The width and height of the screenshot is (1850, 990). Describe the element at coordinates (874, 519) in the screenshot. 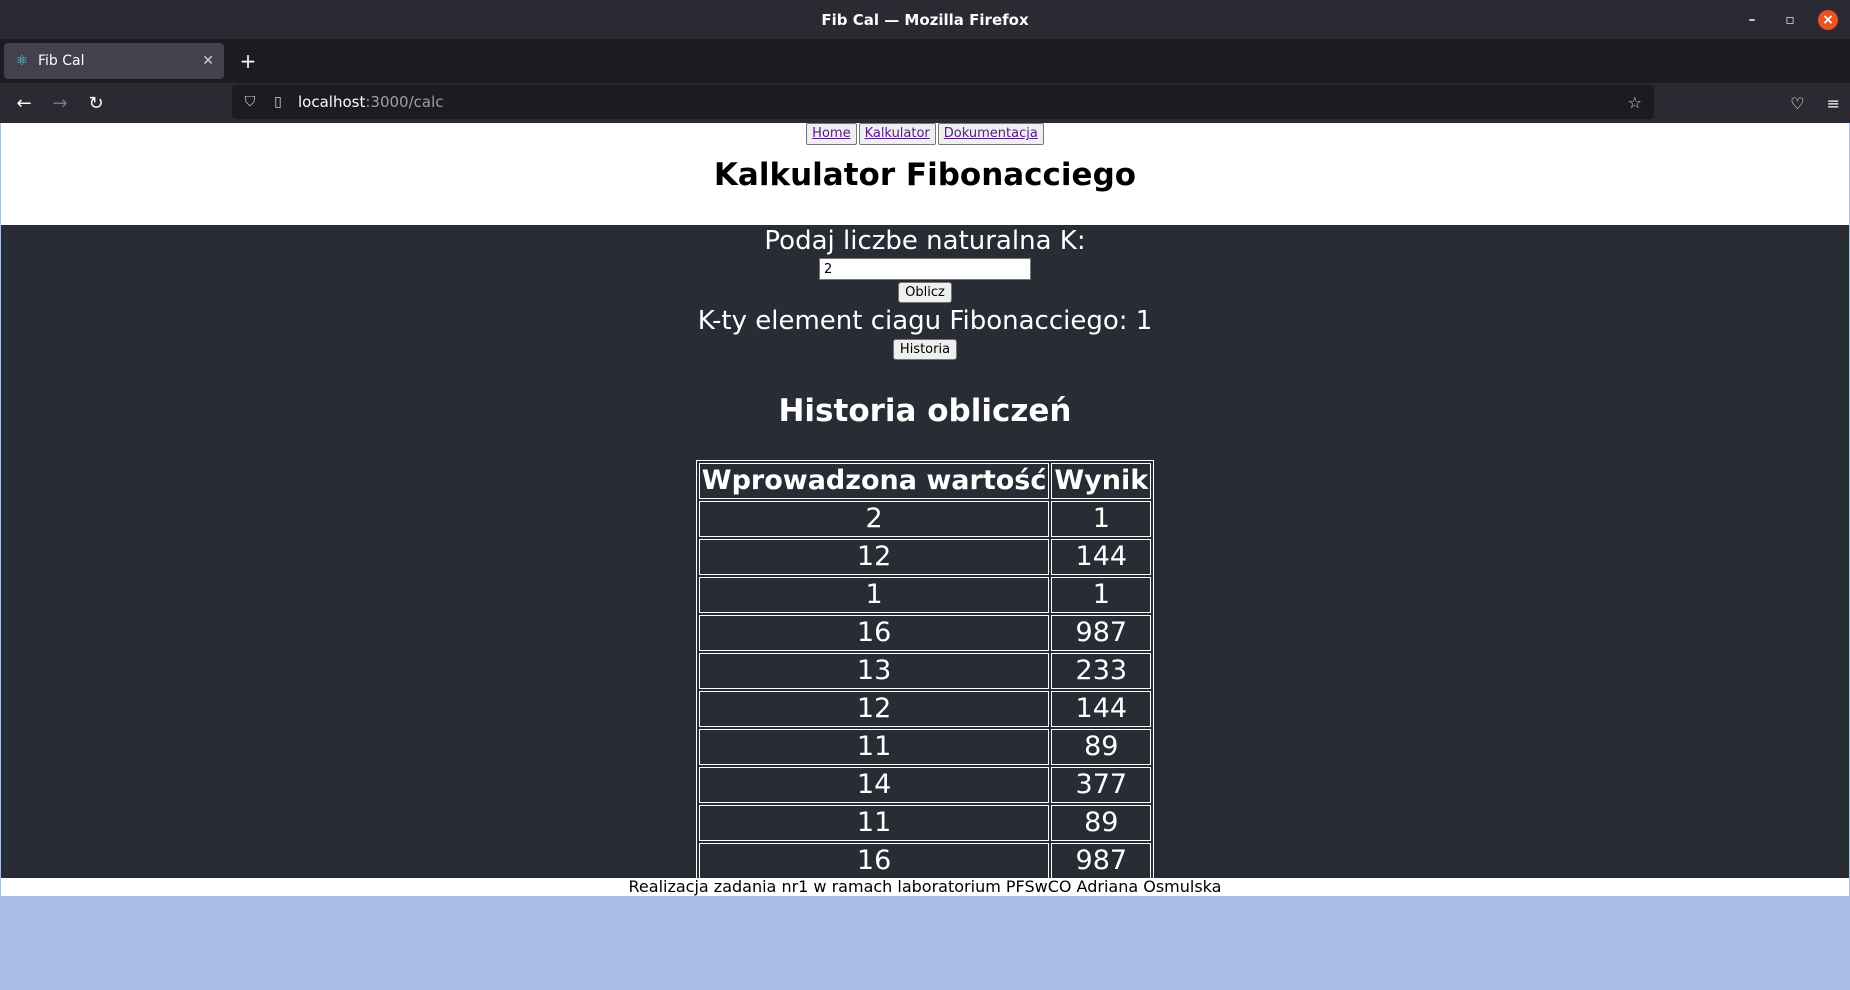

I see `cell-input-value: 2` at that location.